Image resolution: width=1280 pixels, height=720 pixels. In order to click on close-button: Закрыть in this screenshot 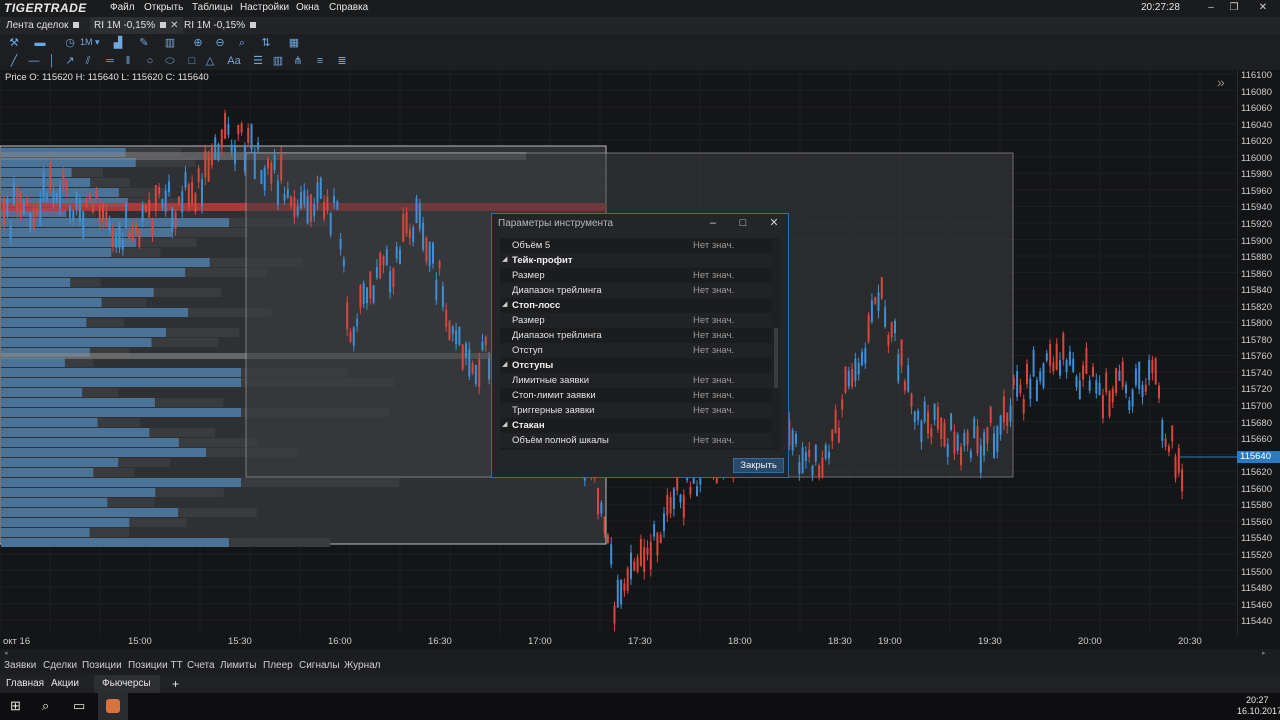, I will do `click(758, 465)`.